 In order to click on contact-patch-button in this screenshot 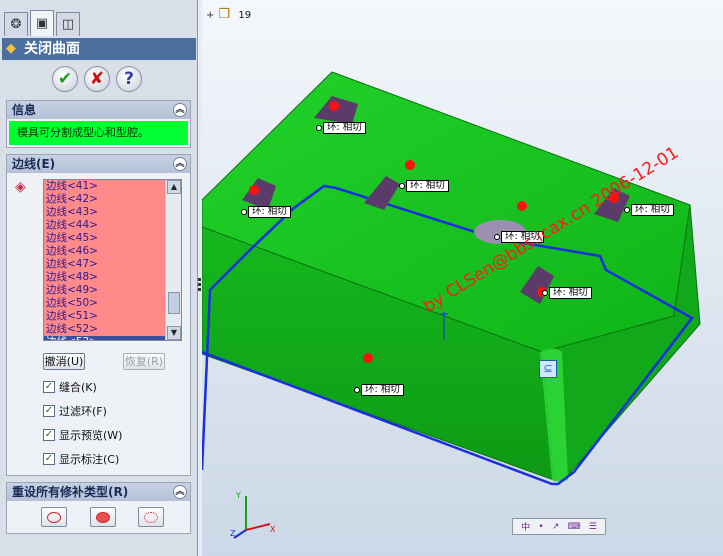, I will do `click(54, 517)`.